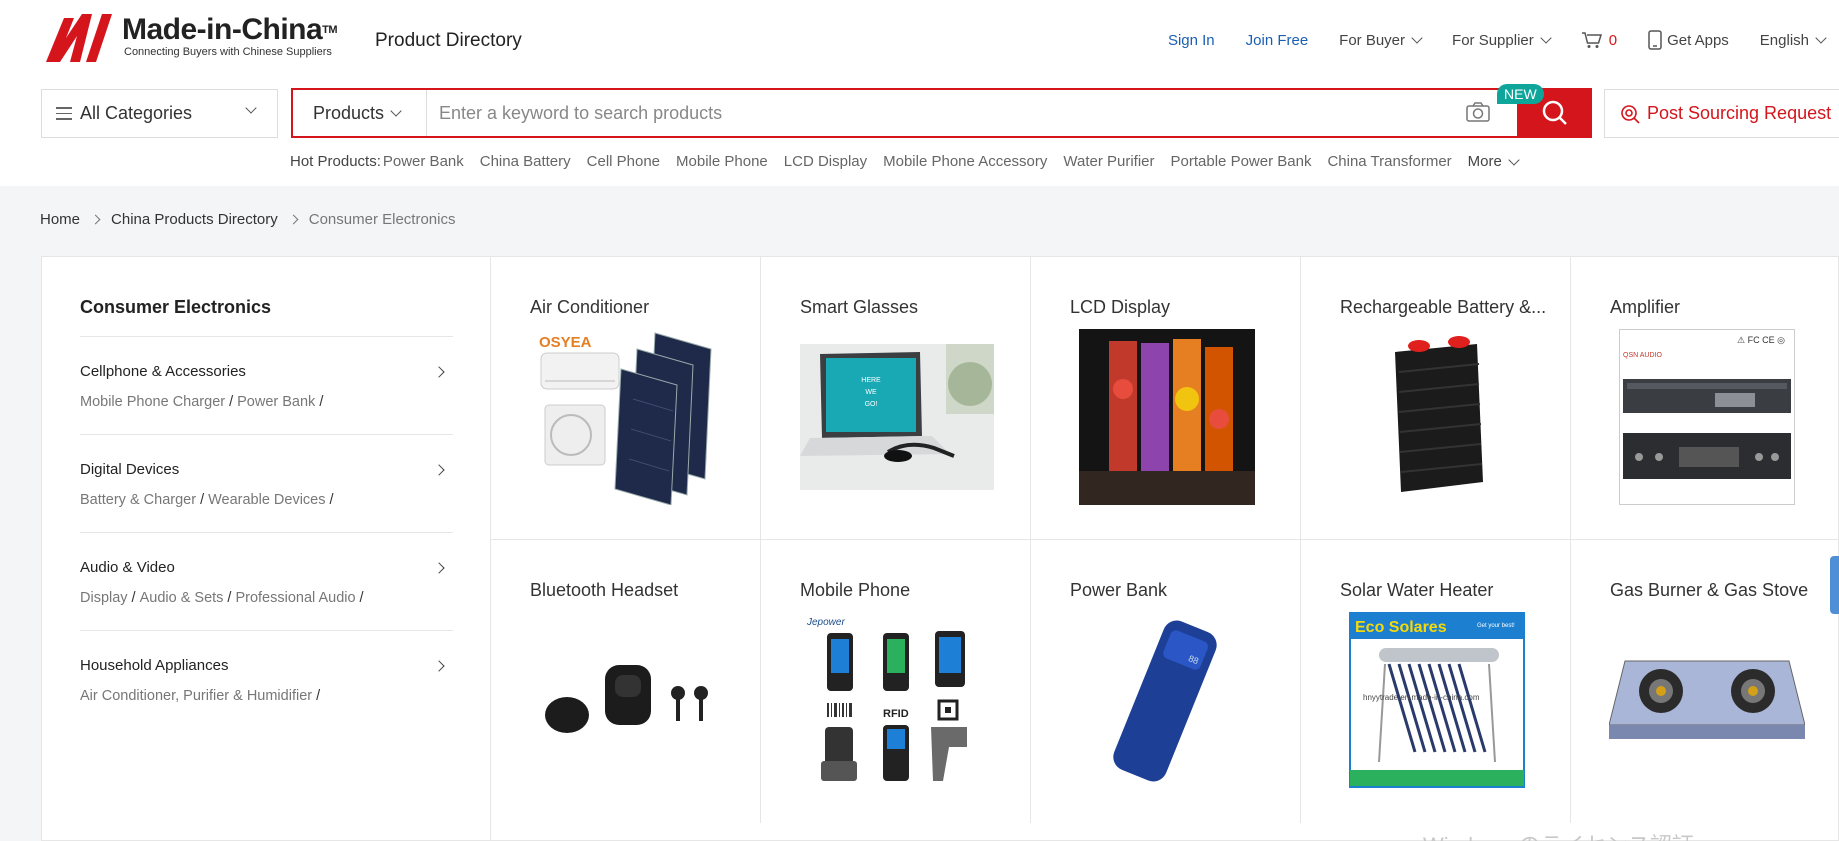 The width and height of the screenshot is (1839, 841). Describe the element at coordinates (266, 469) in the screenshot. I see `category-link: Digital Devices` at that location.